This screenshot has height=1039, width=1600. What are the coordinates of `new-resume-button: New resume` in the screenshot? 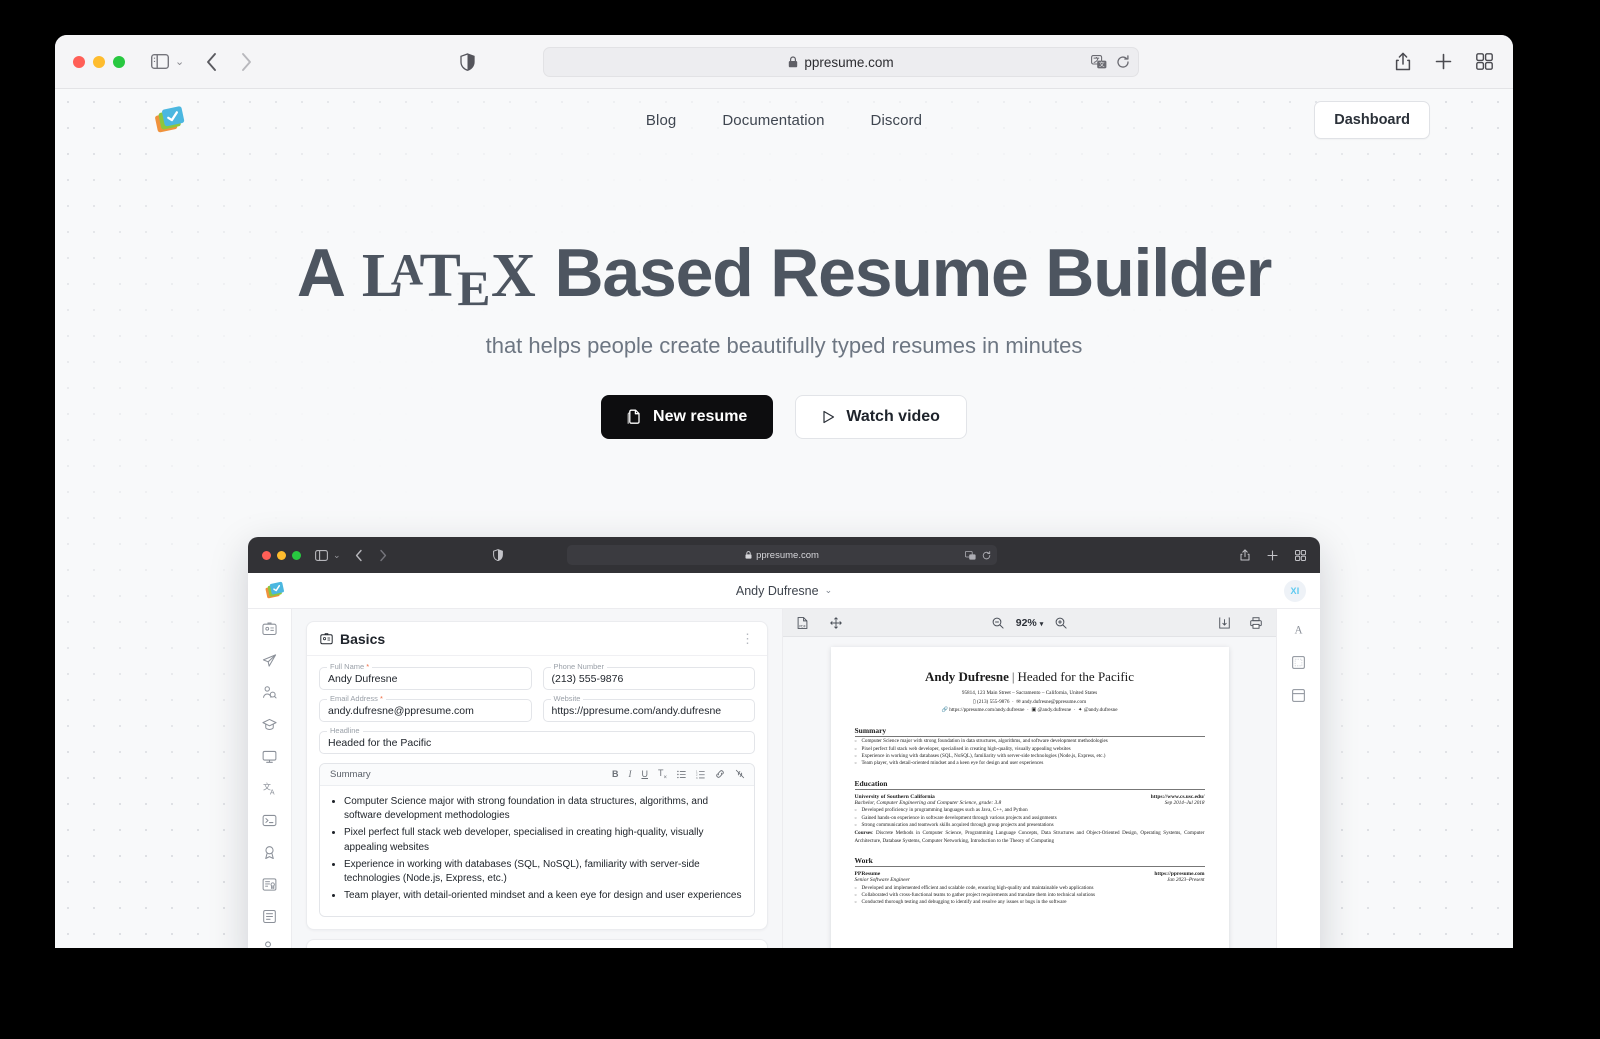 It's located at (687, 417).